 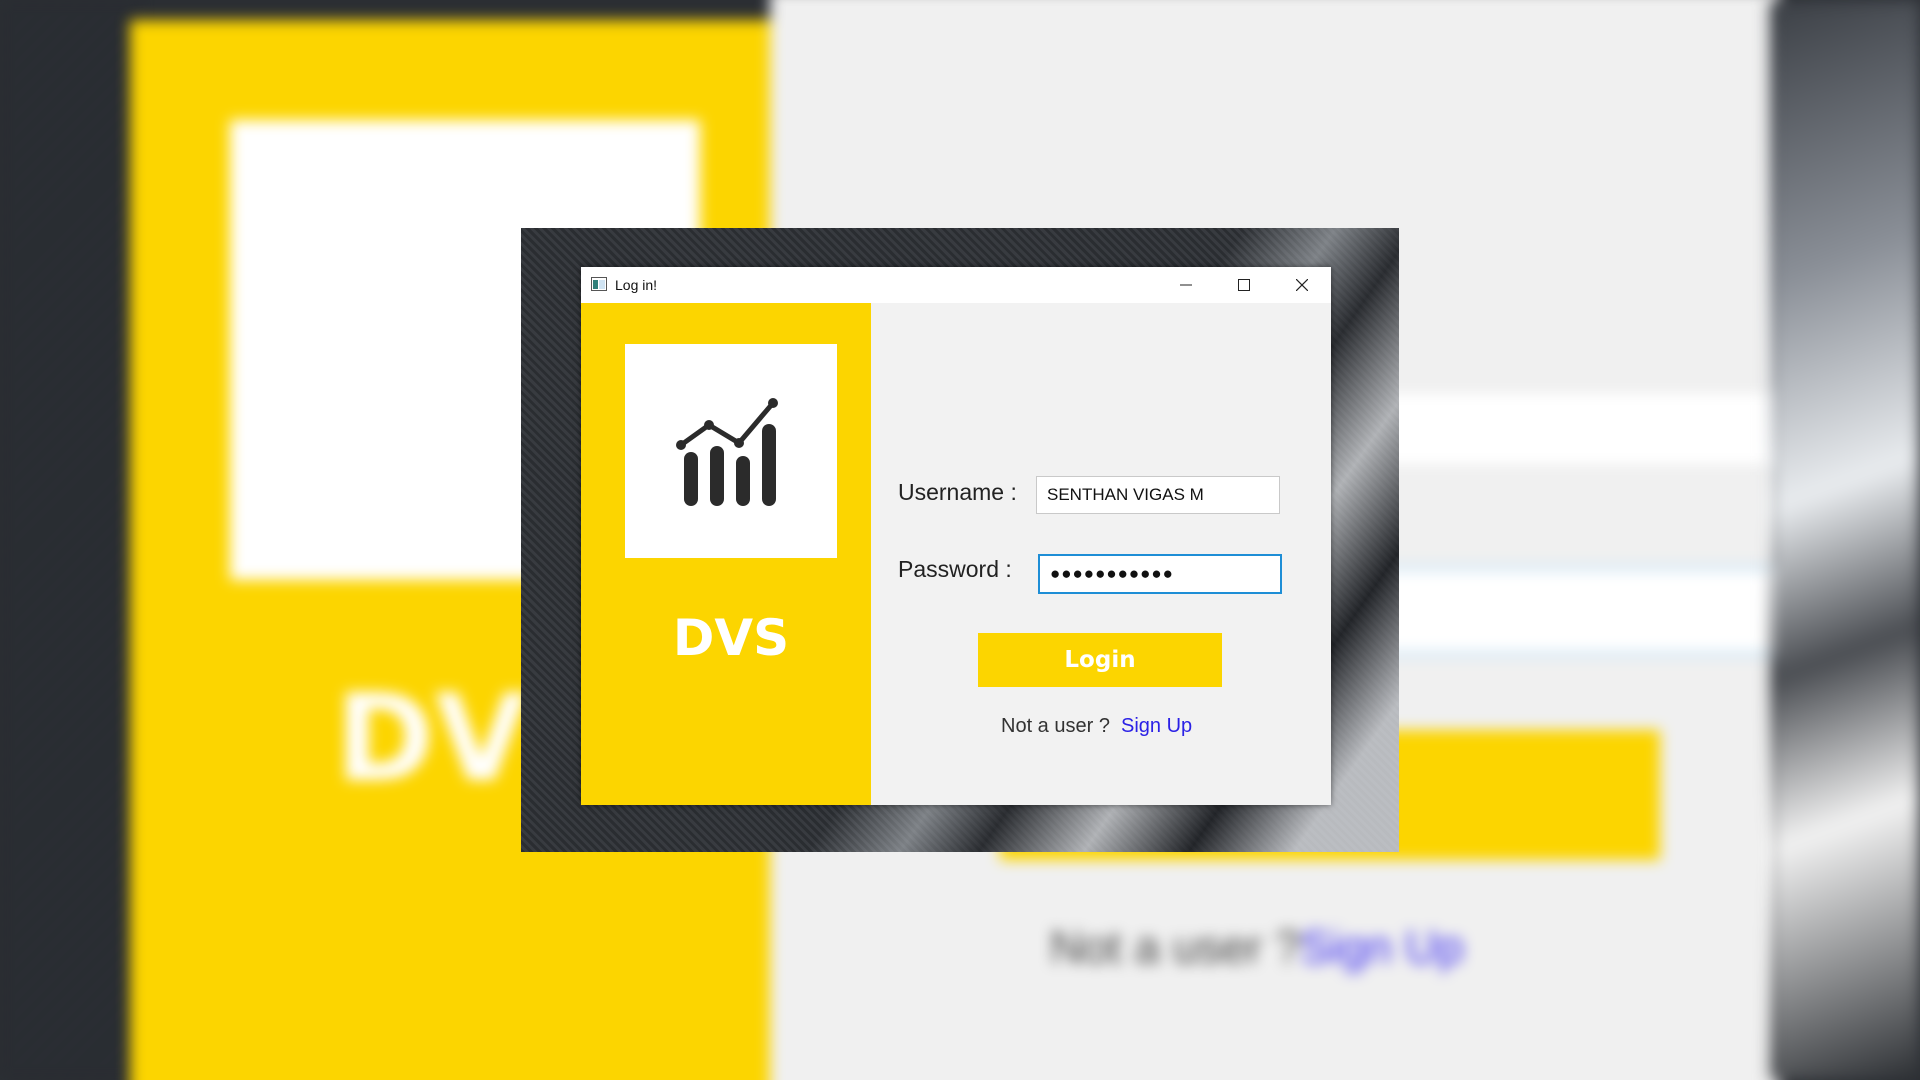 I want to click on username-label: Username :, so click(x=957, y=492).